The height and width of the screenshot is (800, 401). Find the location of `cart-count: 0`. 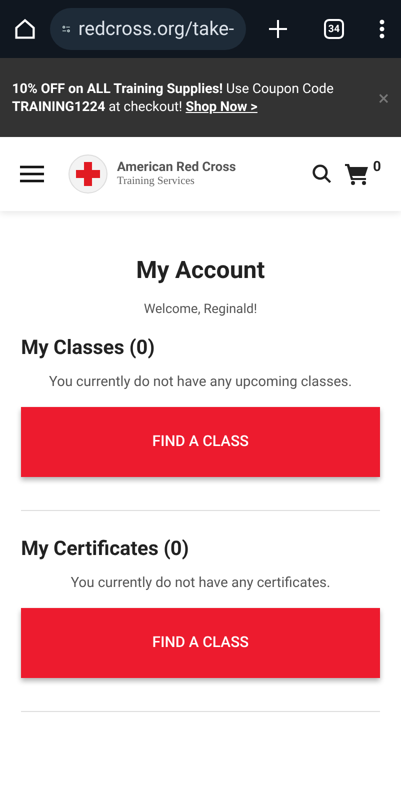

cart-count: 0 is located at coordinates (376, 167).